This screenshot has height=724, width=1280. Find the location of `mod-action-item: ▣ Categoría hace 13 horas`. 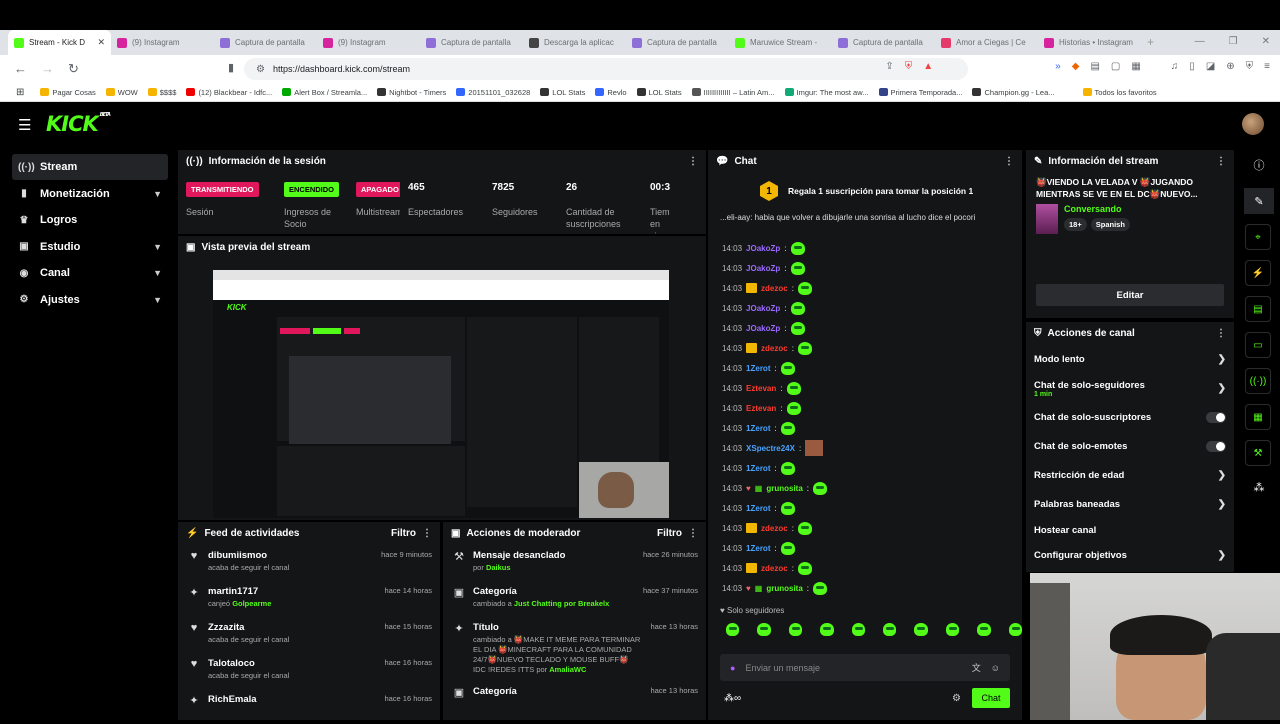

mod-action-item: ▣ Categoría hace 13 horas is located at coordinates (574, 698).